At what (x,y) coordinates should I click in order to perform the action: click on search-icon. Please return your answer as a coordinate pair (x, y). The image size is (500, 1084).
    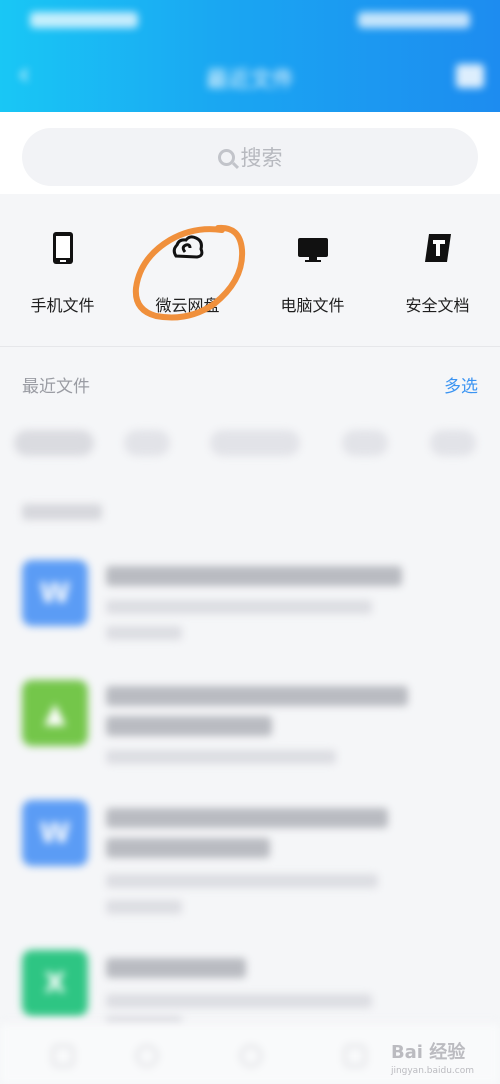
    Looking at the image, I should click on (226, 157).